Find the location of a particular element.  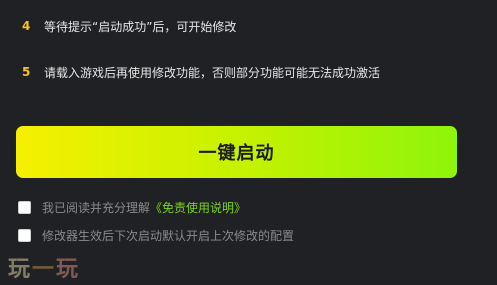

agreement-row: 我已阅读并充分理解 《免责使用说明》 is located at coordinates (131, 207).